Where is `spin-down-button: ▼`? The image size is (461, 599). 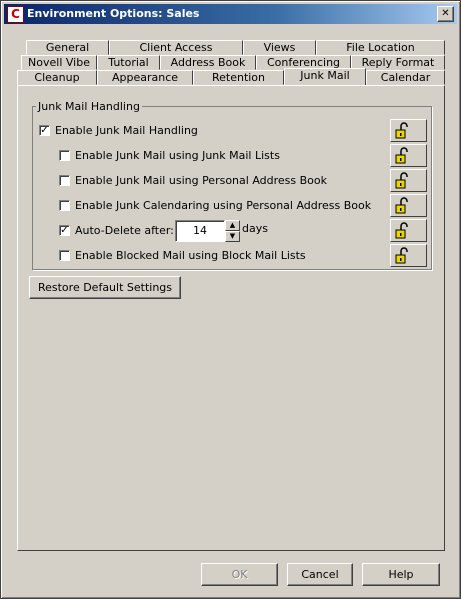 spin-down-button: ▼ is located at coordinates (232, 236).